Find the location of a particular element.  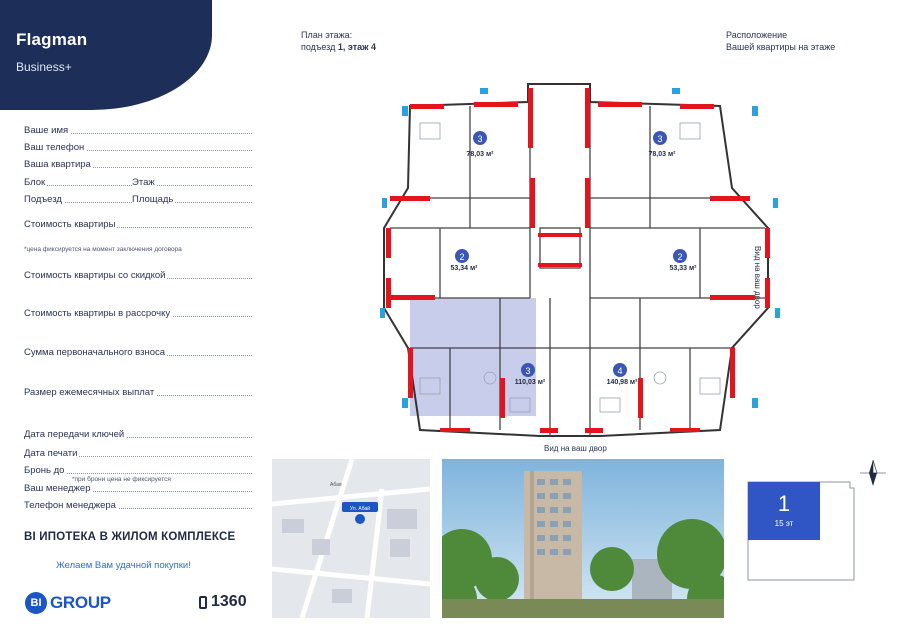

render-image is located at coordinates (583, 538).